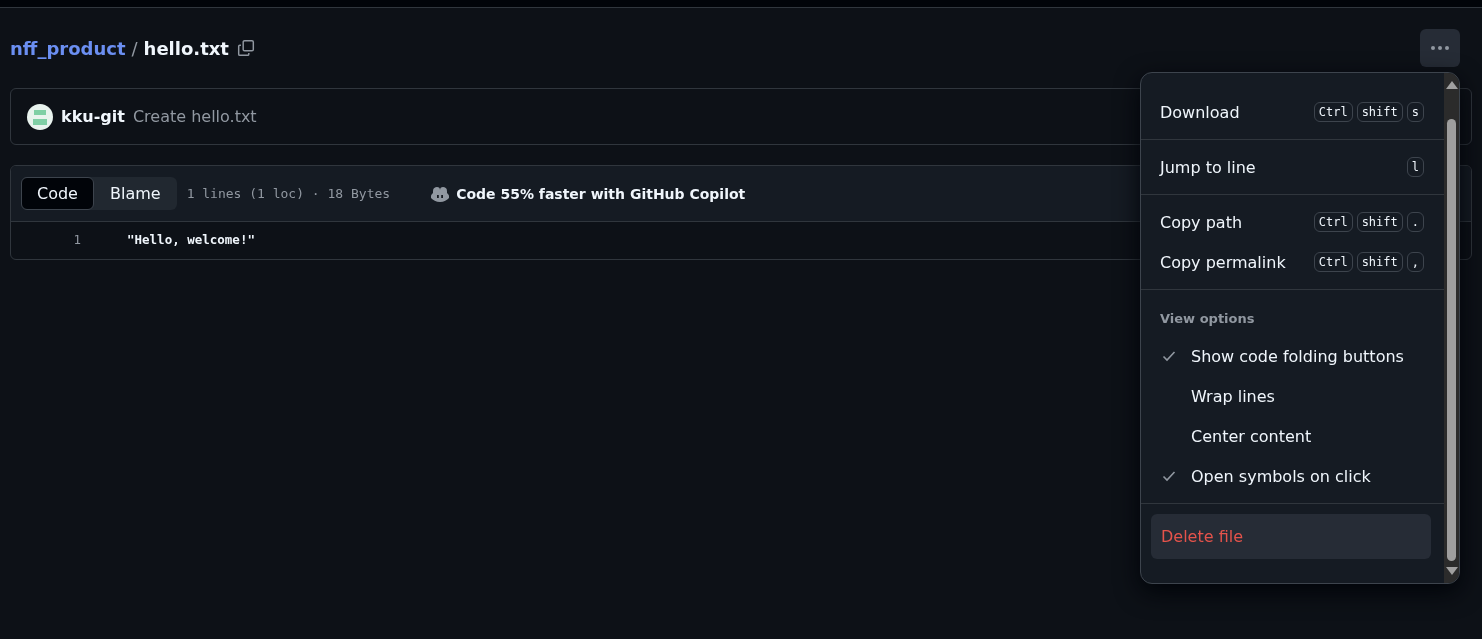  What do you see at coordinates (1415, 262) in the screenshot?
I see `shortcut-key: ,` at bounding box center [1415, 262].